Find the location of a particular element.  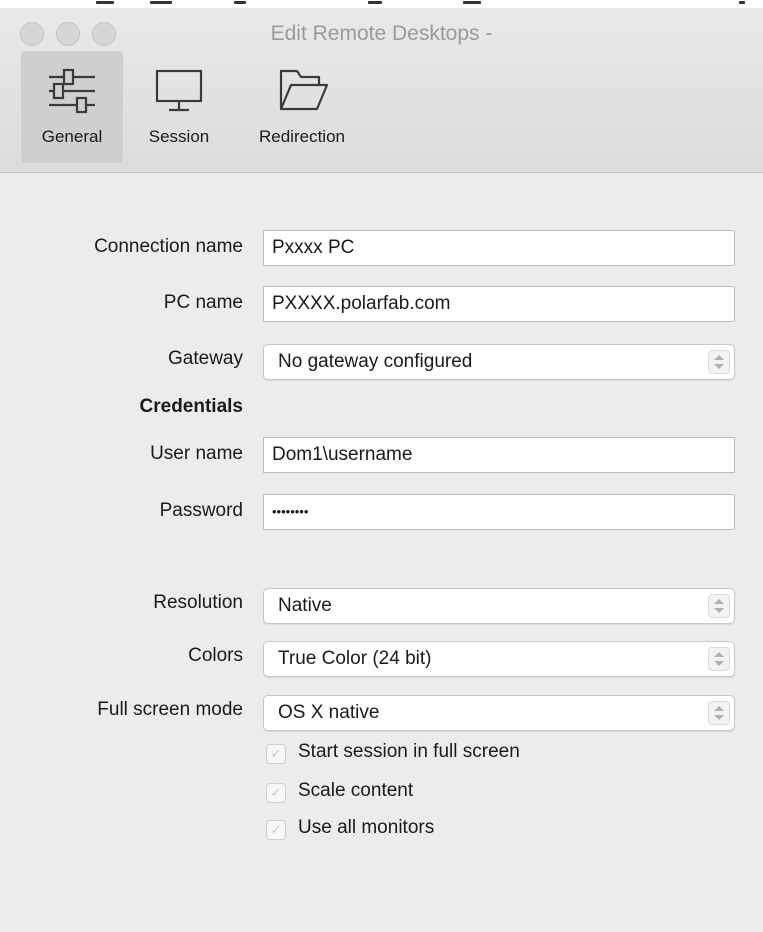

colors-select: True Color (24 bit) is located at coordinates (499, 659).